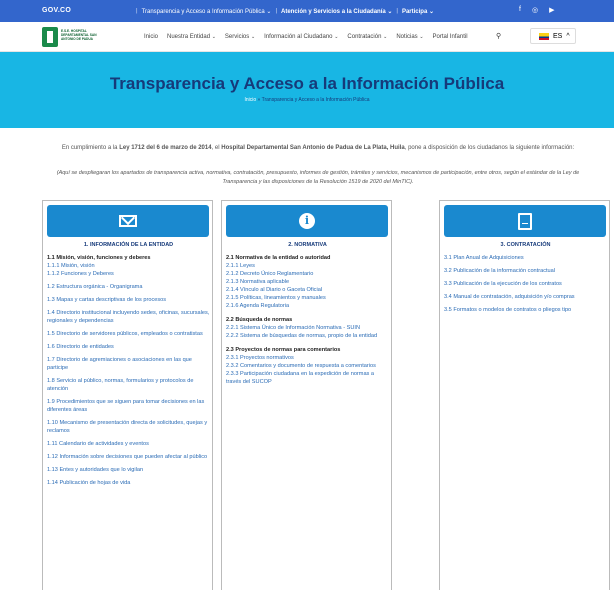 Image resolution: width=614 pixels, height=590 pixels. I want to click on facebook-icon: f, so click(520, 10).